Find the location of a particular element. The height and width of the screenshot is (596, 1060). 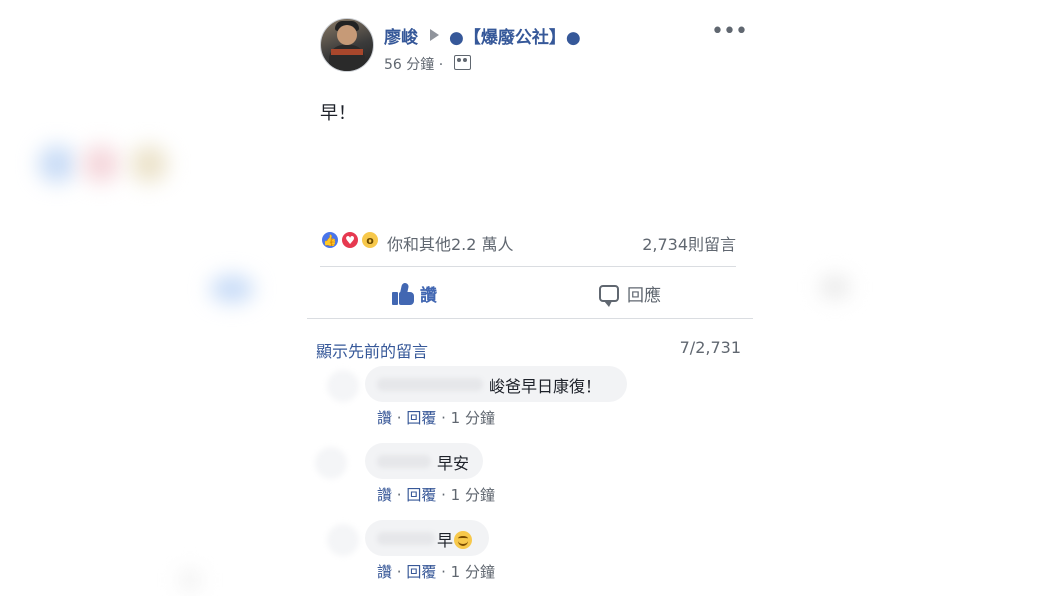

author-name: 廖峻 is located at coordinates (401, 35).